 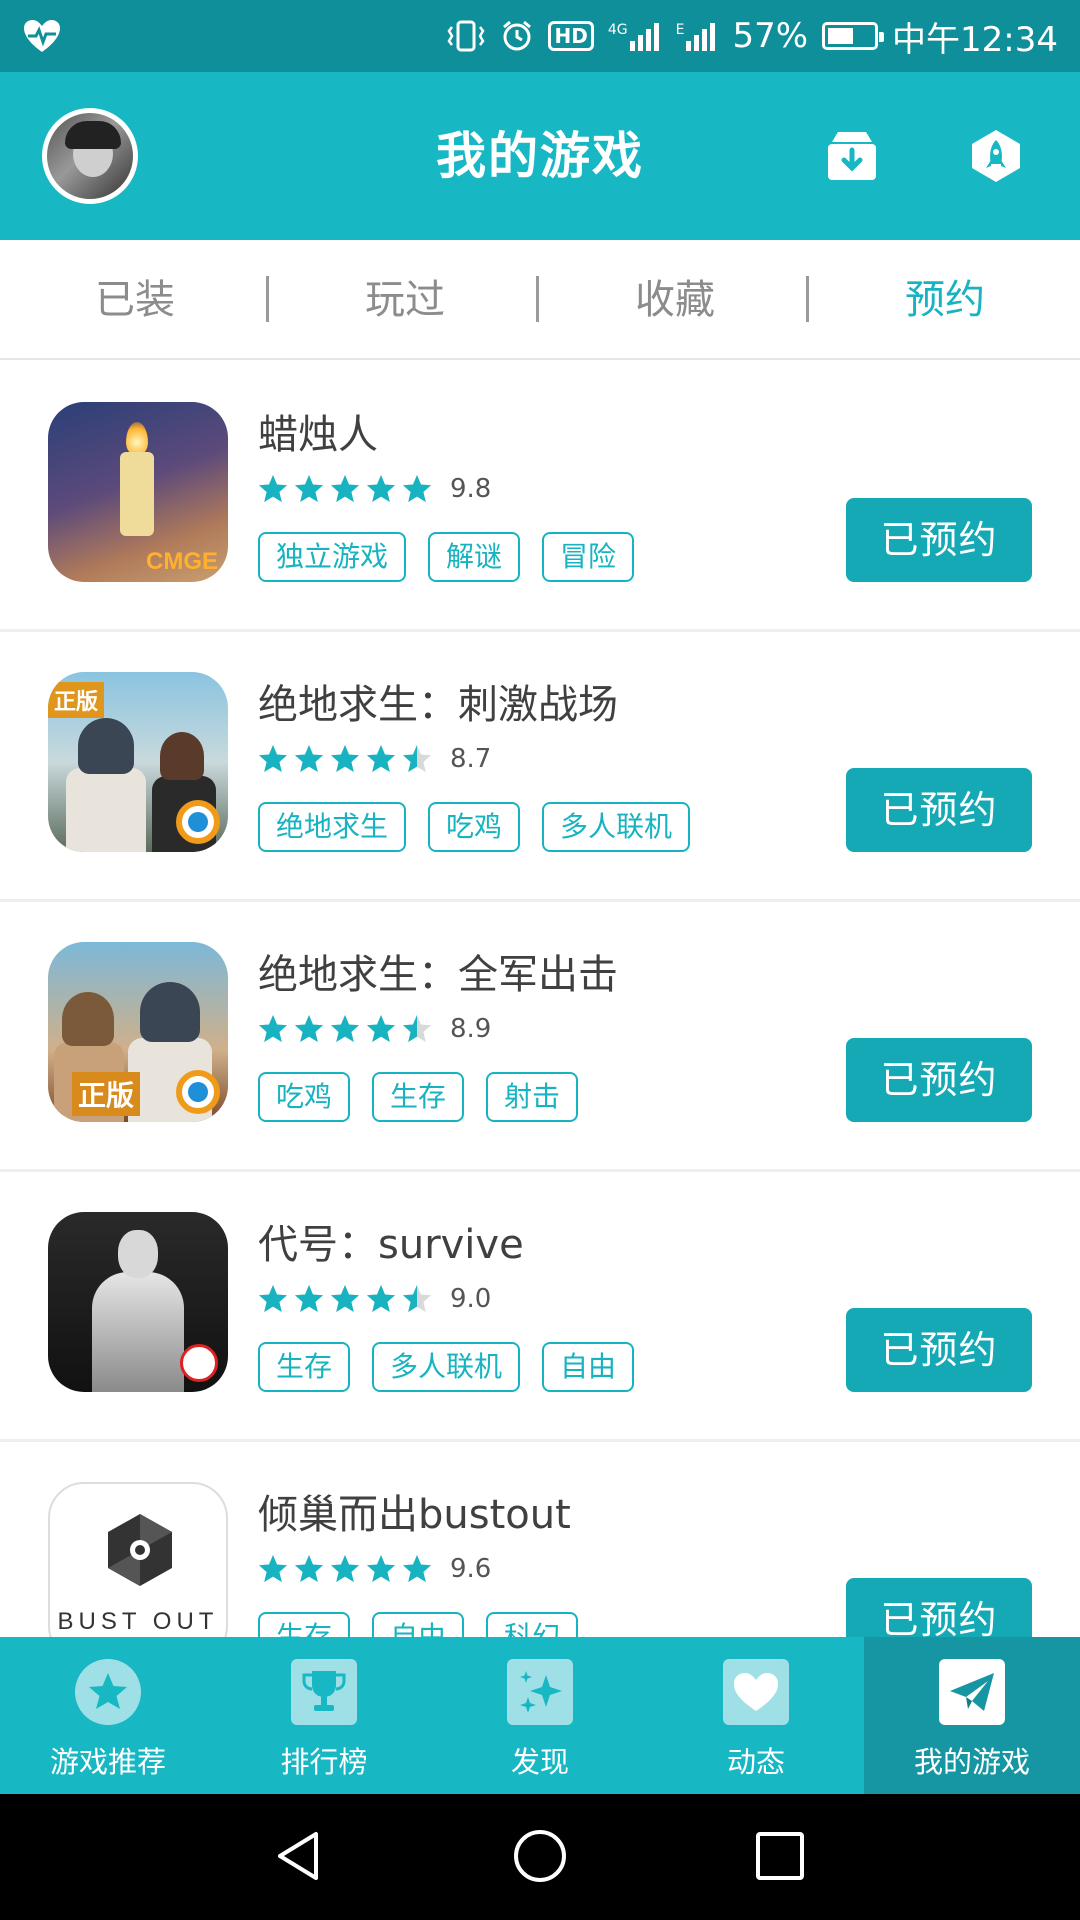 I want to click on tag-list: 生存 多人联机 自由, so click(x=446, y=1367).